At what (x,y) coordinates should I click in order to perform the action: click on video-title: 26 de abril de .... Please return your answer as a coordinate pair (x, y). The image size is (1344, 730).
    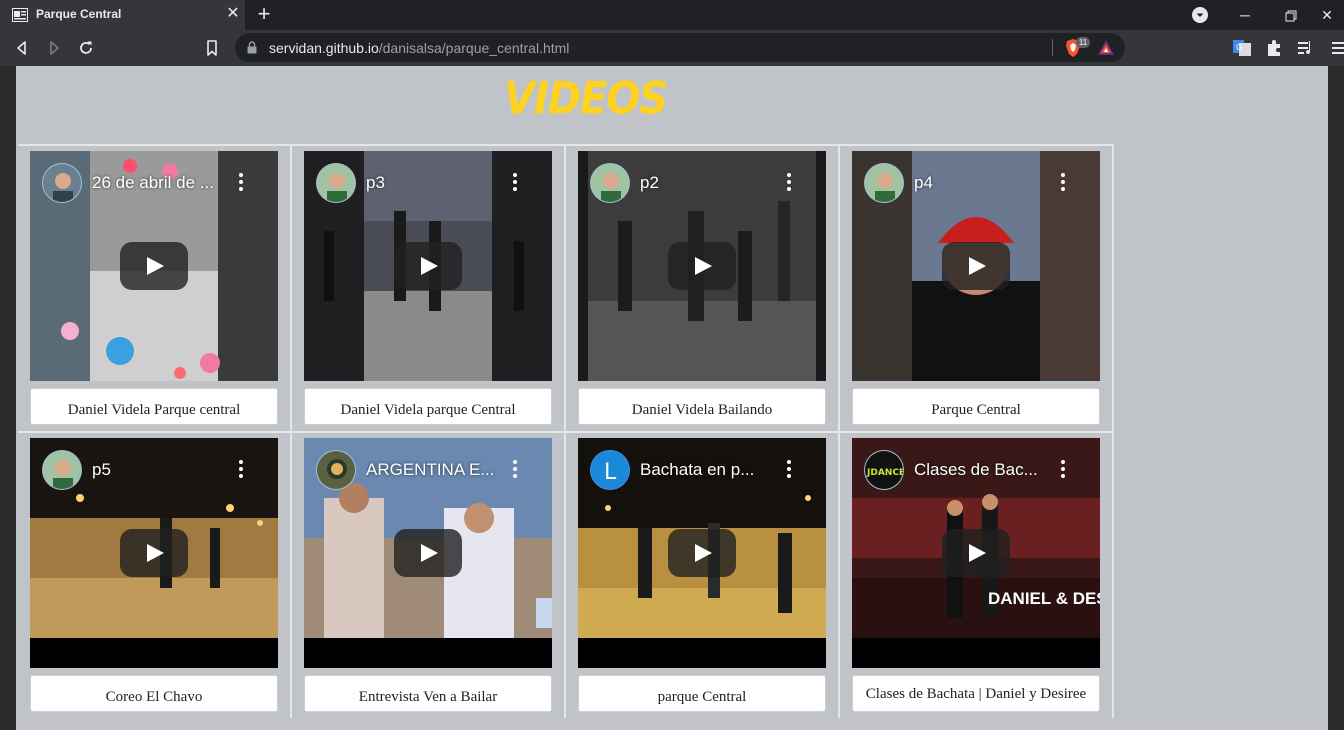
    Looking at the image, I should click on (162, 183).